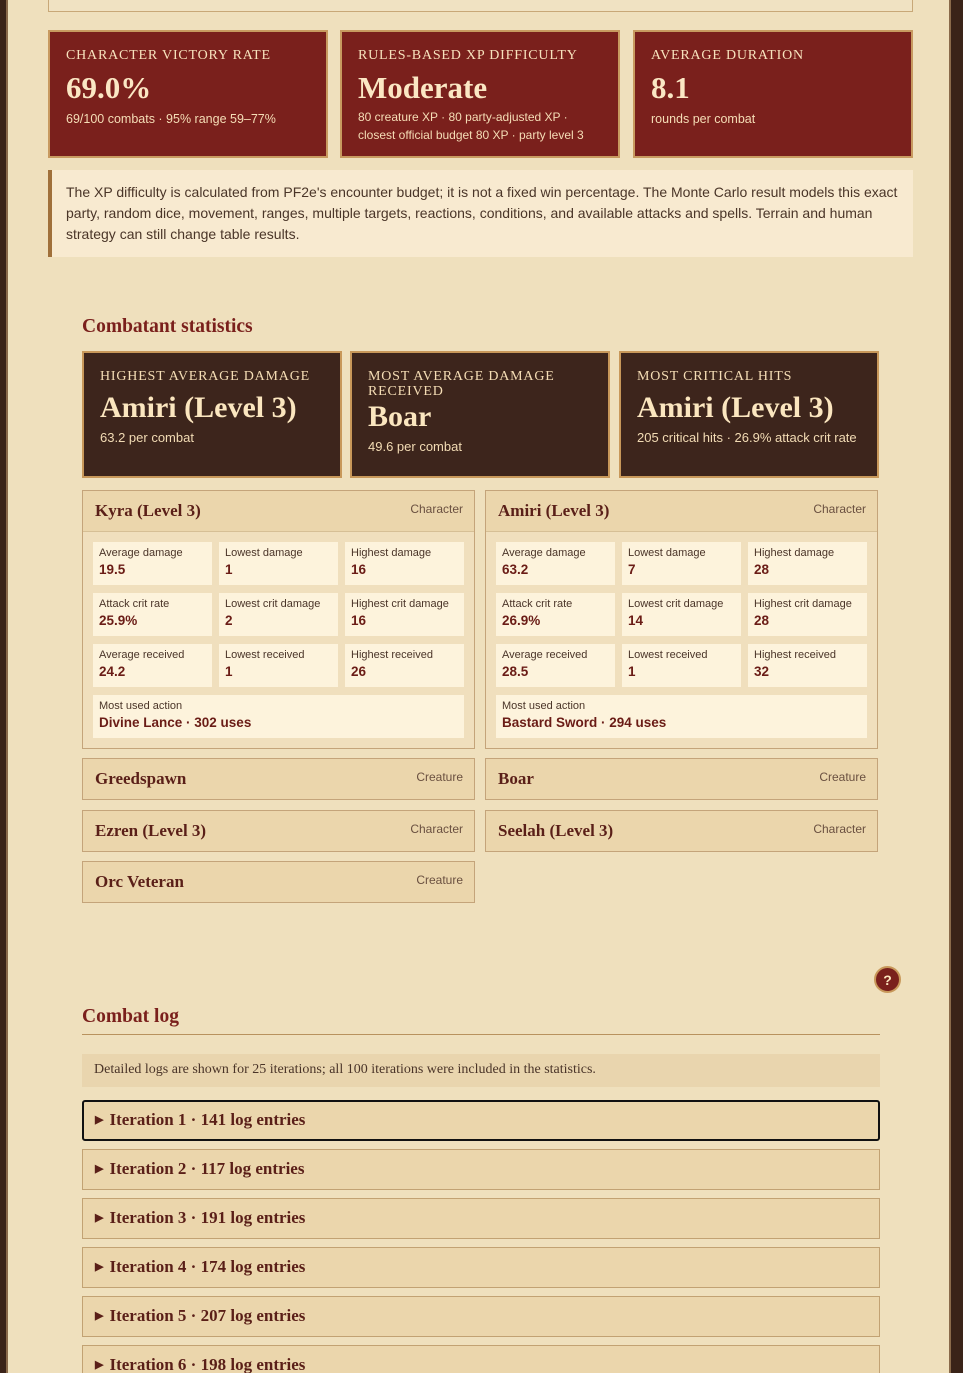 The height and width of the screenshot is (1373, 963). Describe the element at coordinates (112, 671) in the screenshot. I see `stat-value: 24.2` at that location.